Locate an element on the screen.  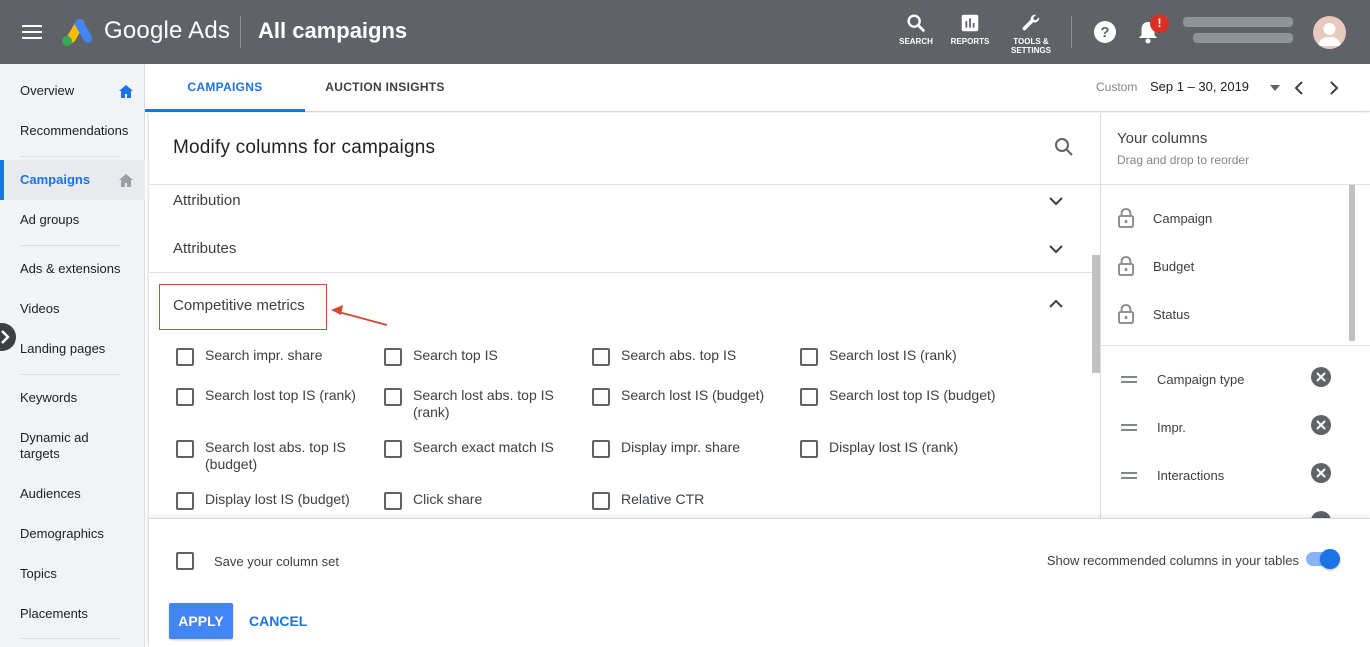
checkbox-search-abs-top-is: Search abs. top IS is located at coordinates (686, 356).